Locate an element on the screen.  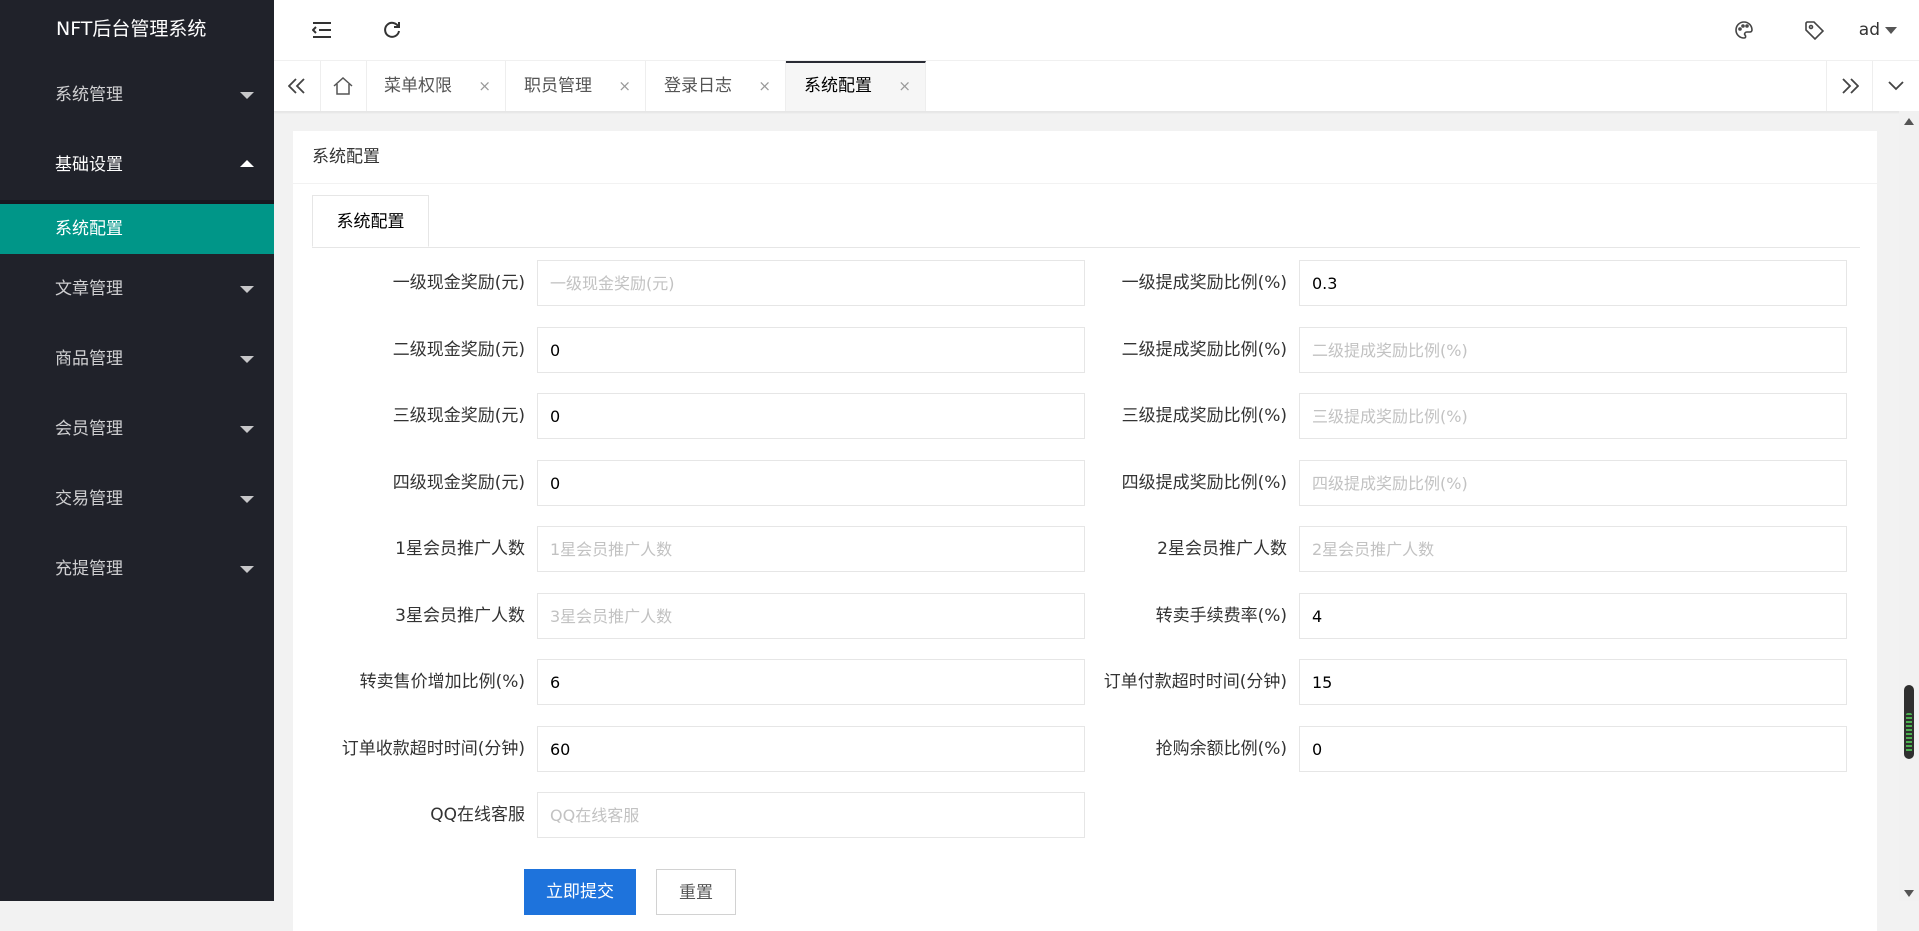
field-label: 一级现金奖励(元) is located at coordinates (458, 283).